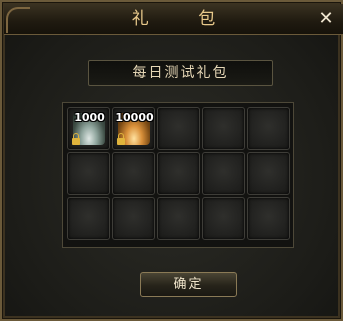  I want to click on item-slot-2: 10000, so click(133, 128).